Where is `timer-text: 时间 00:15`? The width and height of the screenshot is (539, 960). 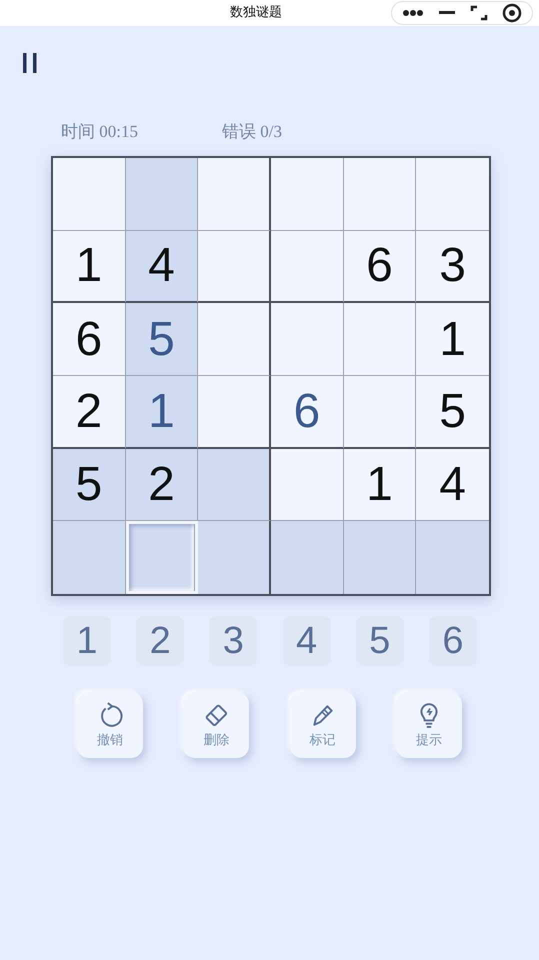 timer-text: 时间 00:15 is located at coordinates (99, 132).